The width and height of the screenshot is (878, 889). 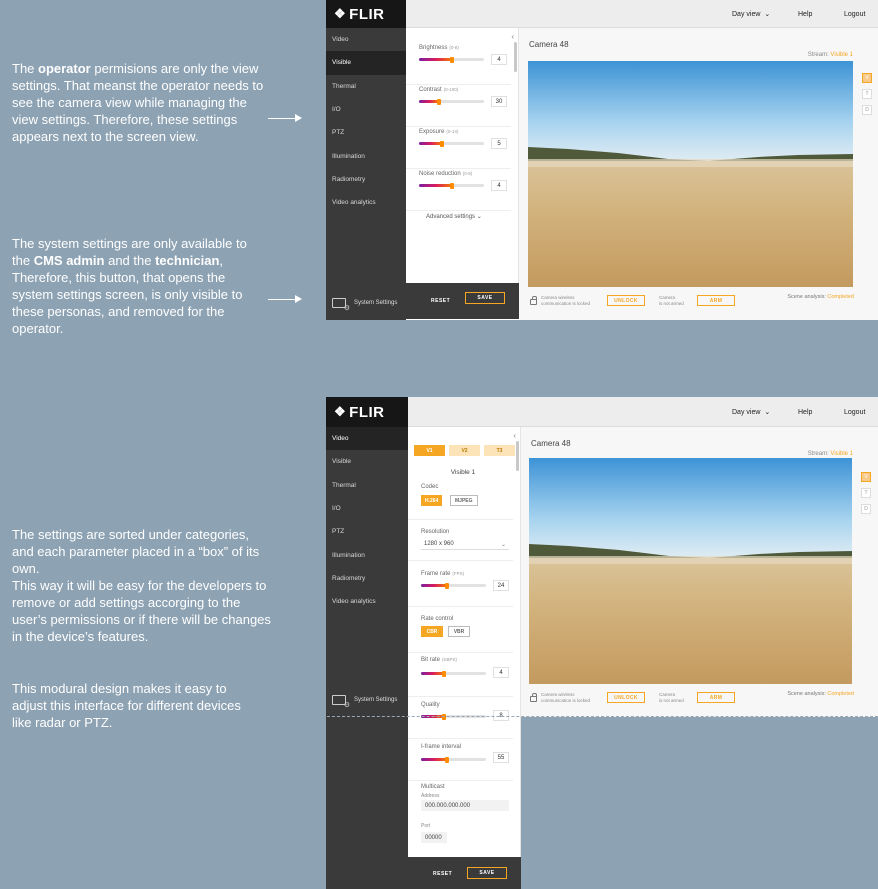 I want to click on flir-mark-icon: ❖, so click(x=340, y=13).